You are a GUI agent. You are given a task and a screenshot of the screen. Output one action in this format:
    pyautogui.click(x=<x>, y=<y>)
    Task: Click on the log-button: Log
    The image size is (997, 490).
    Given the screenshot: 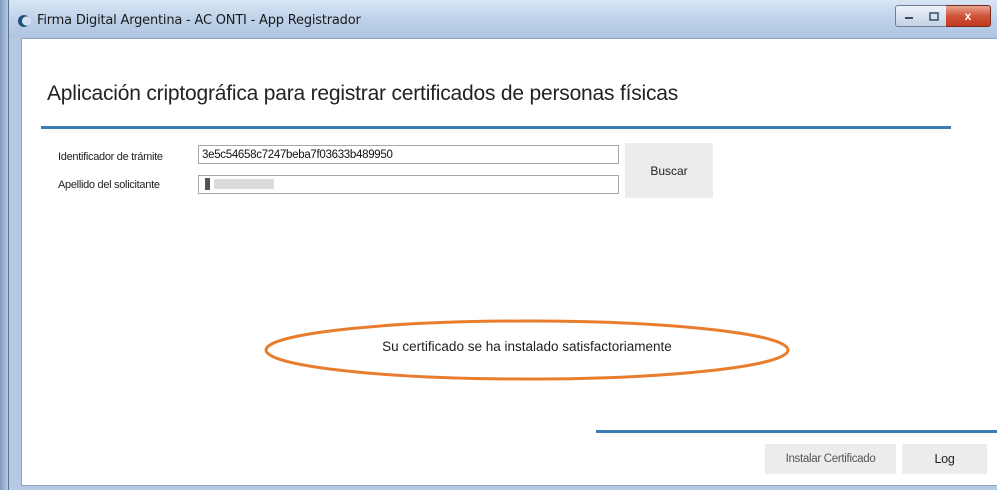 What is the action you would take?
    pyautogui.click(x=944, y=459)
    